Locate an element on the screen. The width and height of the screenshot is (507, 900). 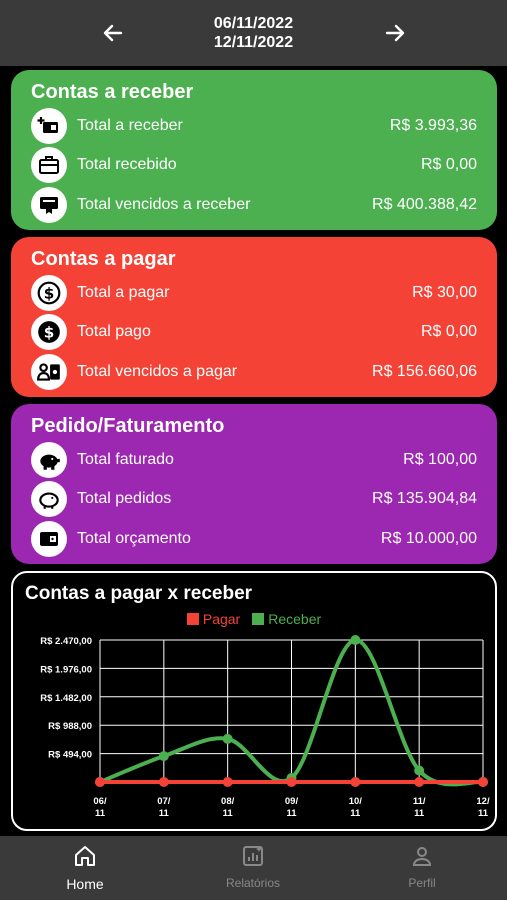
x-tick-label: 10/ is located at coordinates (356, 801).